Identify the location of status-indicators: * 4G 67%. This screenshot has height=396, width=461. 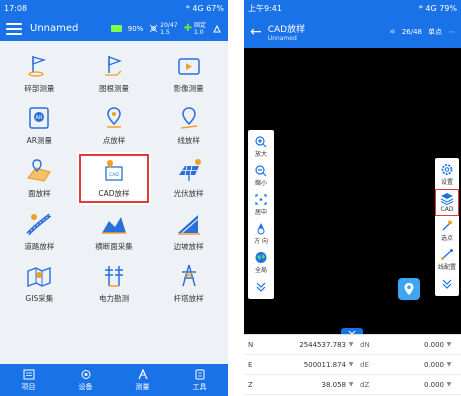
(204, 8).